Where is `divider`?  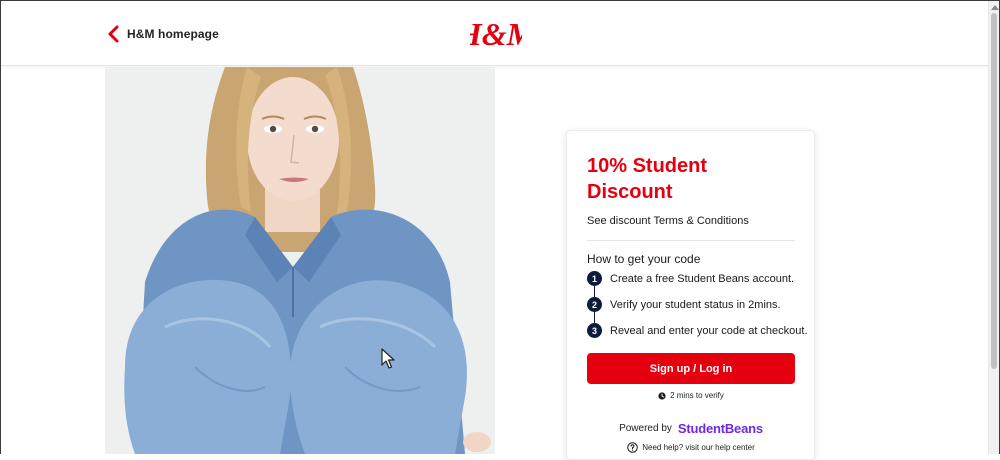
divider is located at coordinates (691, 240).